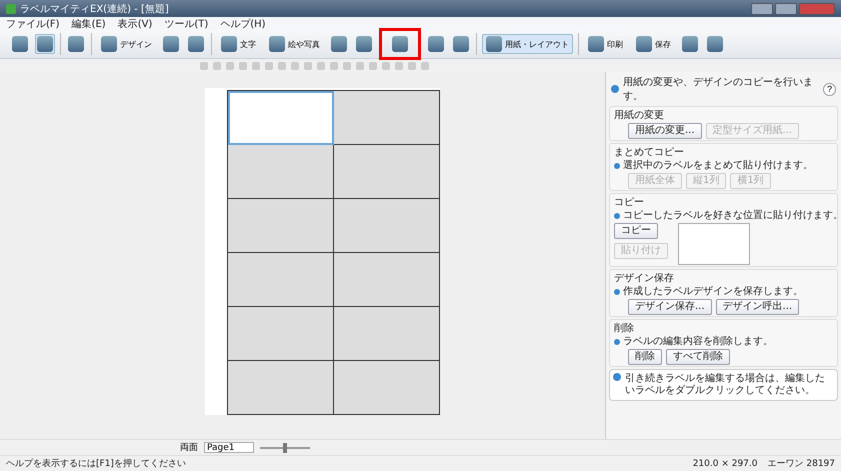  What do you see at coordinates (829, 89) in the screenshot?
I see `help-button: ?` at bounding box center [829, 89].